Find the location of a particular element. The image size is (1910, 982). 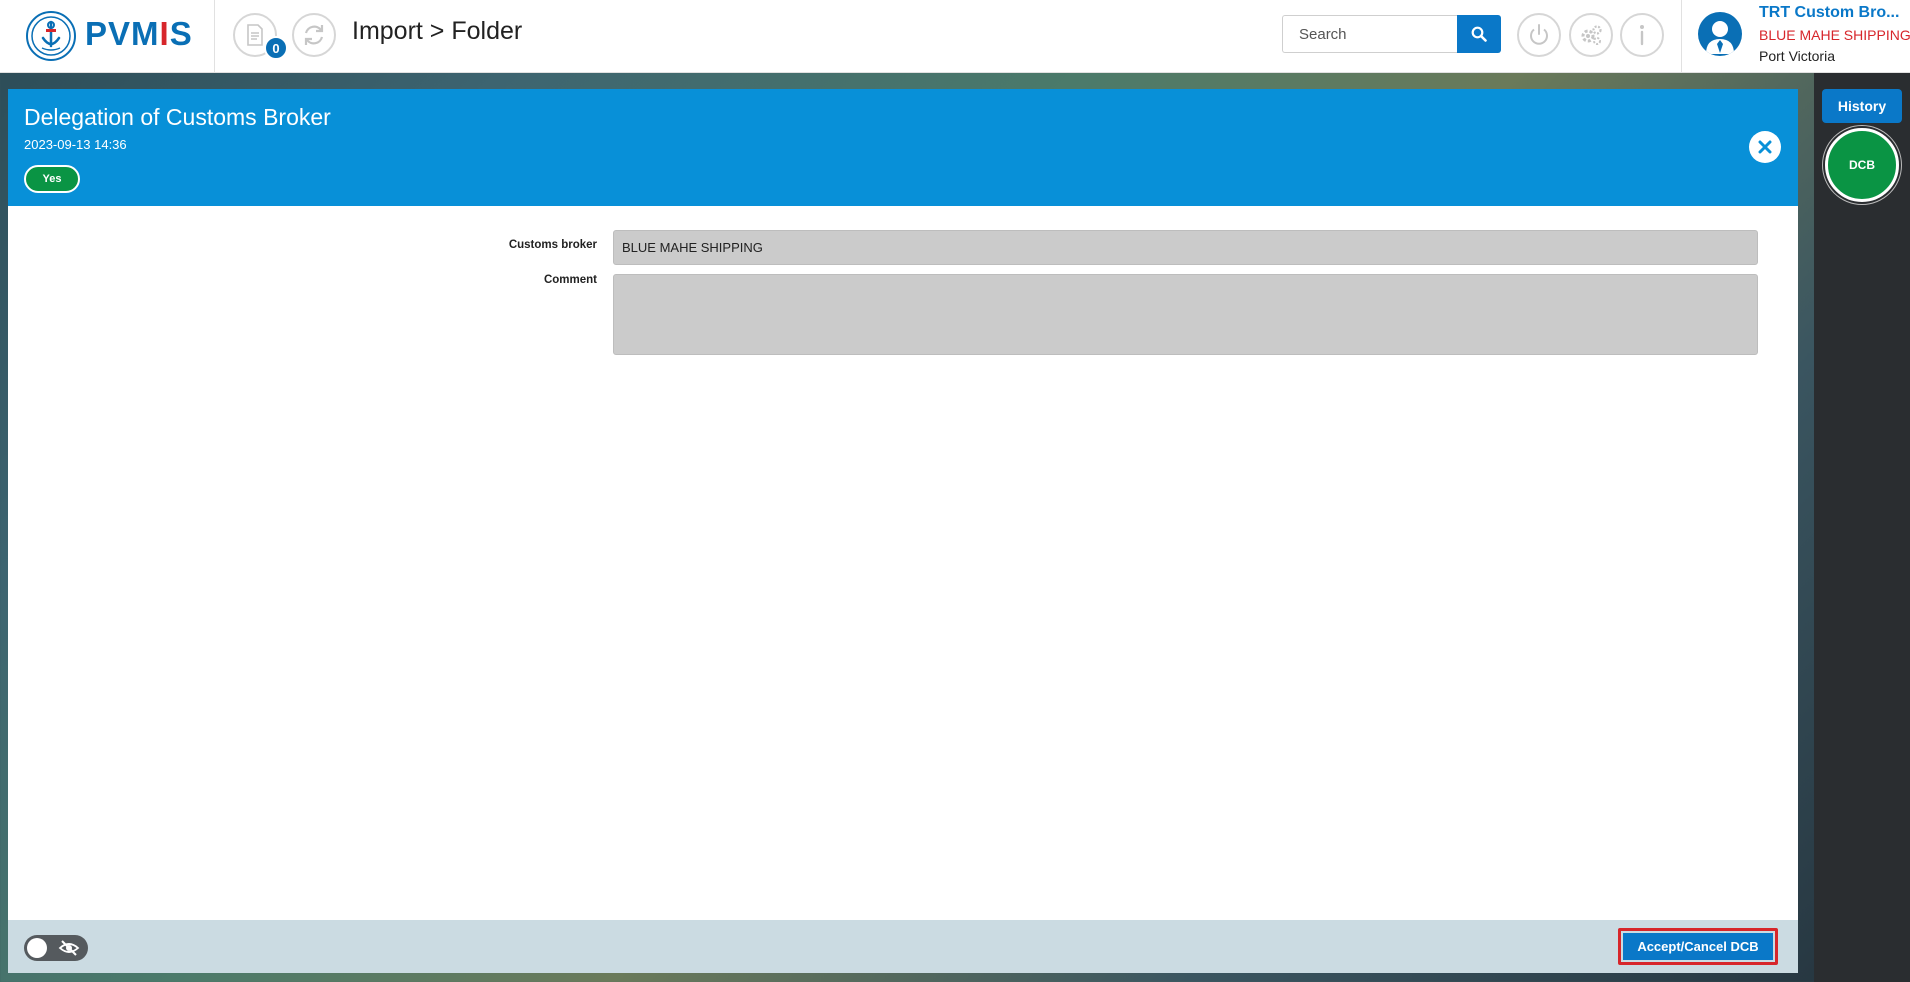

modal-date: 2023-09-13 14:36 is located at coordinates (75, 144).